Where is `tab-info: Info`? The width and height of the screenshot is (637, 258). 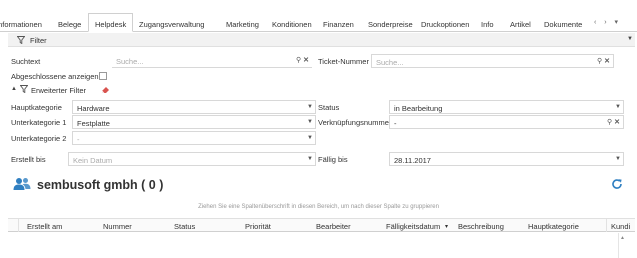 tab-info: Info is located at coordinates (487, 24).